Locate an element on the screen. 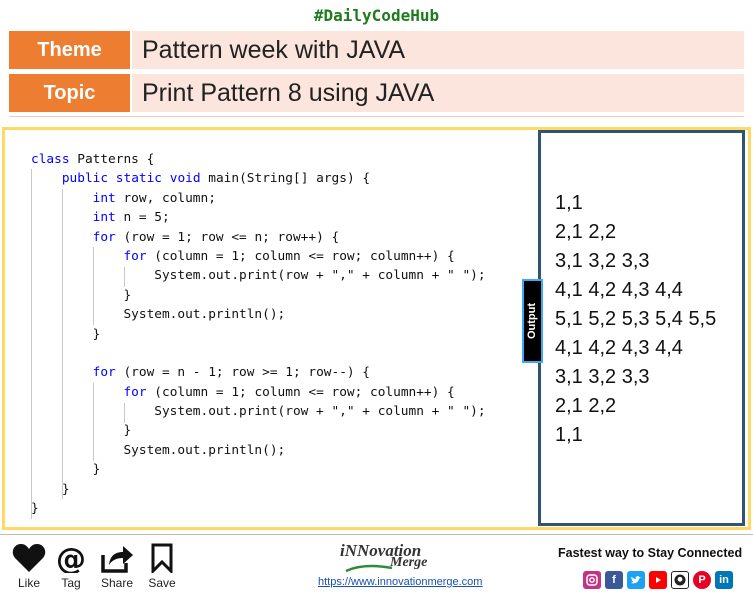  share-label: Share is located at coordinates (117, 583).